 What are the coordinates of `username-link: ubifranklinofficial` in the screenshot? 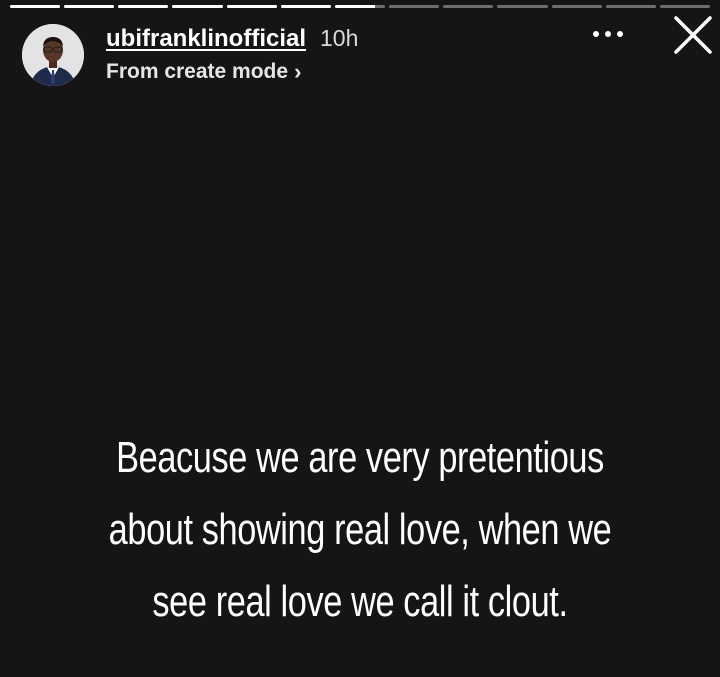 It's located at (206, 39).